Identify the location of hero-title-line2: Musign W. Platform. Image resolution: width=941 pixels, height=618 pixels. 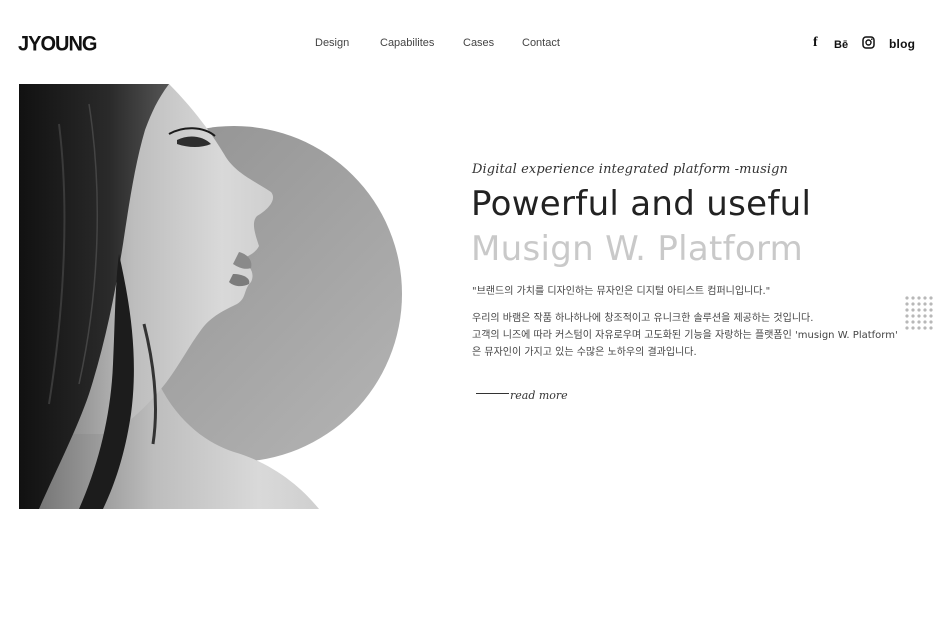
(637, 249).